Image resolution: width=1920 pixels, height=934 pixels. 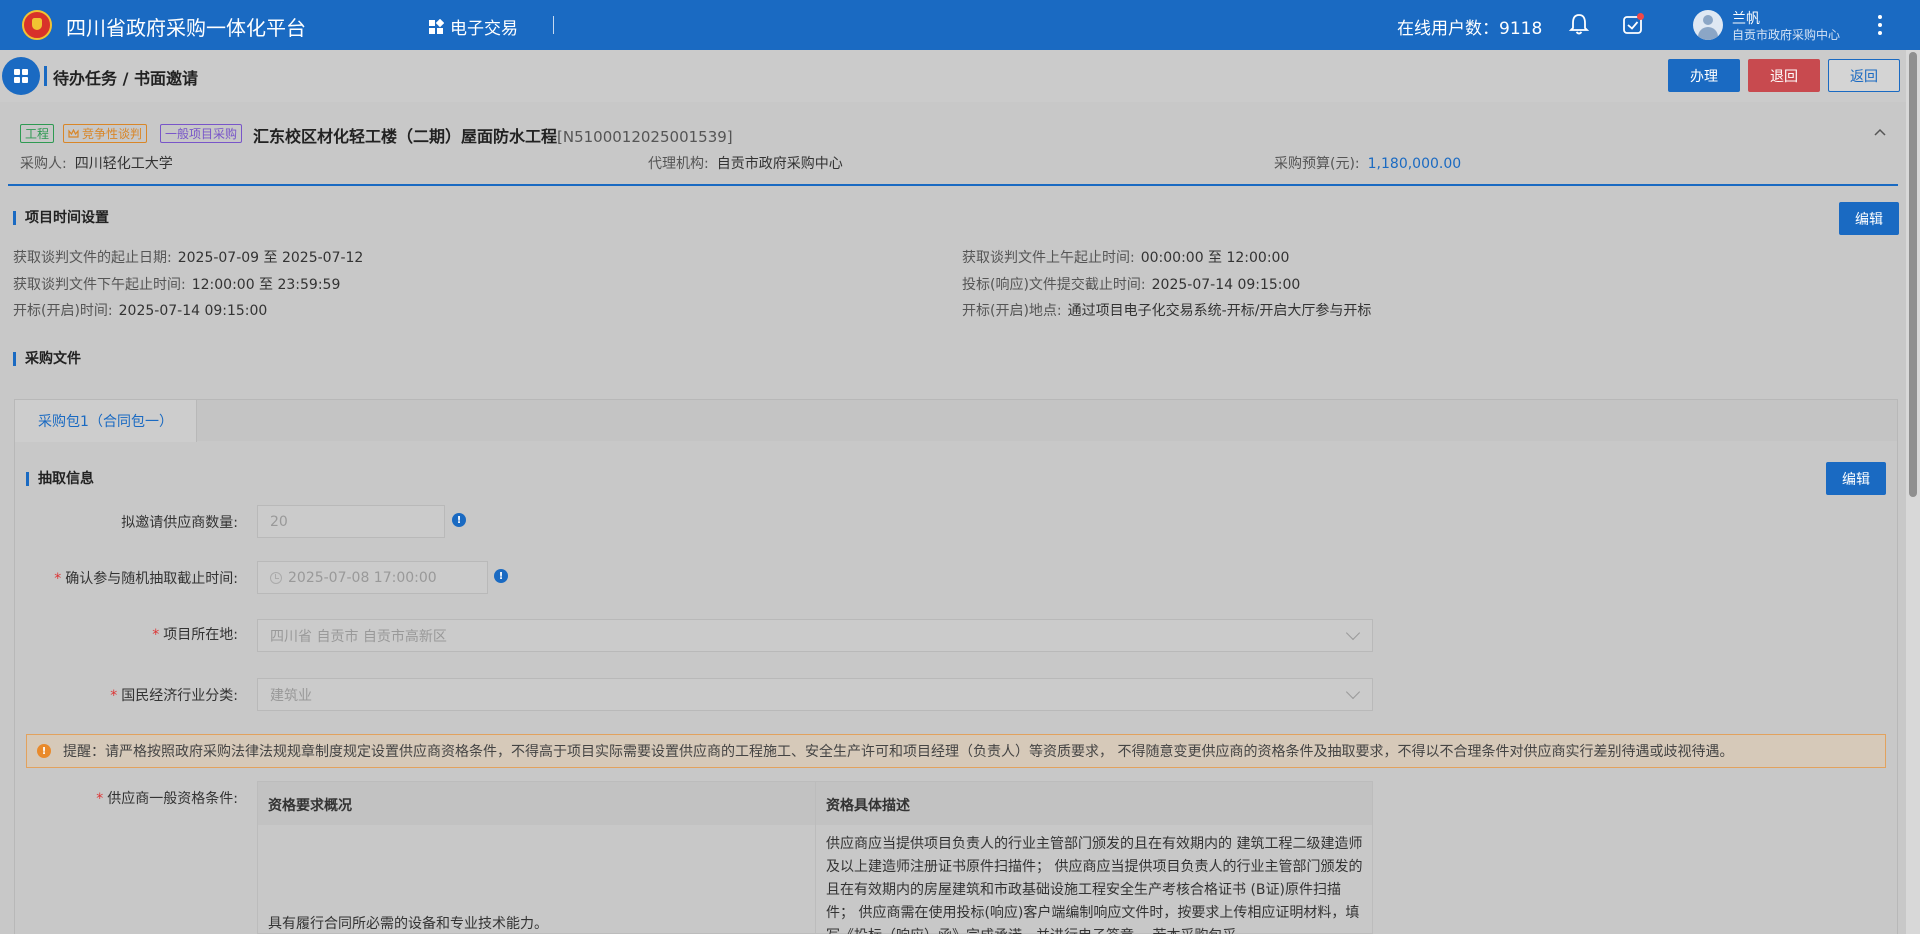 I want to click on national-emblem-icon, so click(x=37, y=25).